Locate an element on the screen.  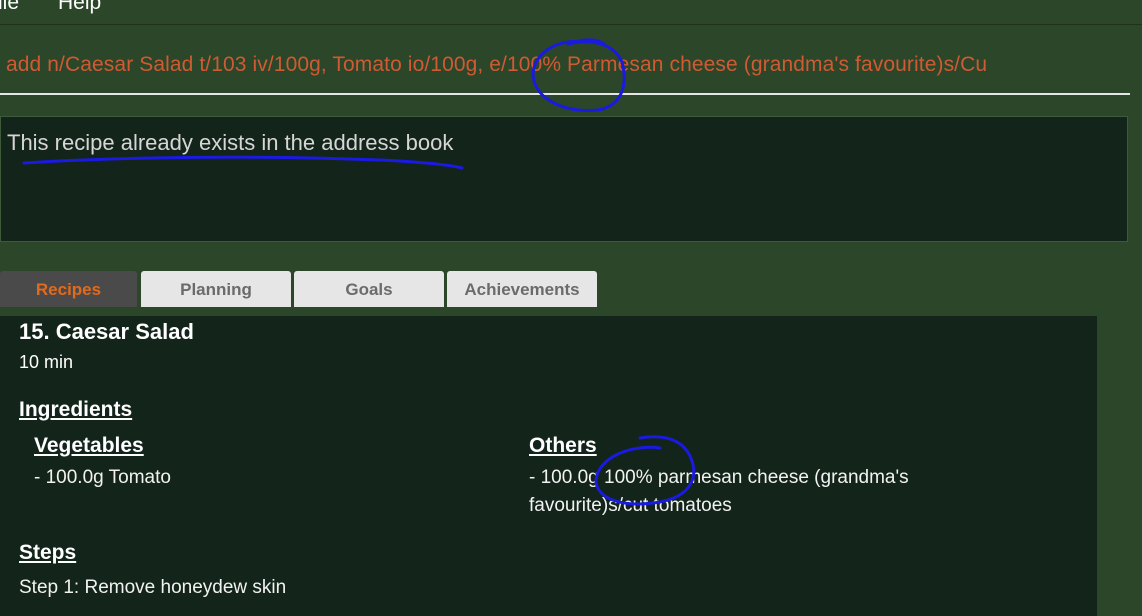
vegetables-heading: Vegetables is located at coordinates (89, 445).